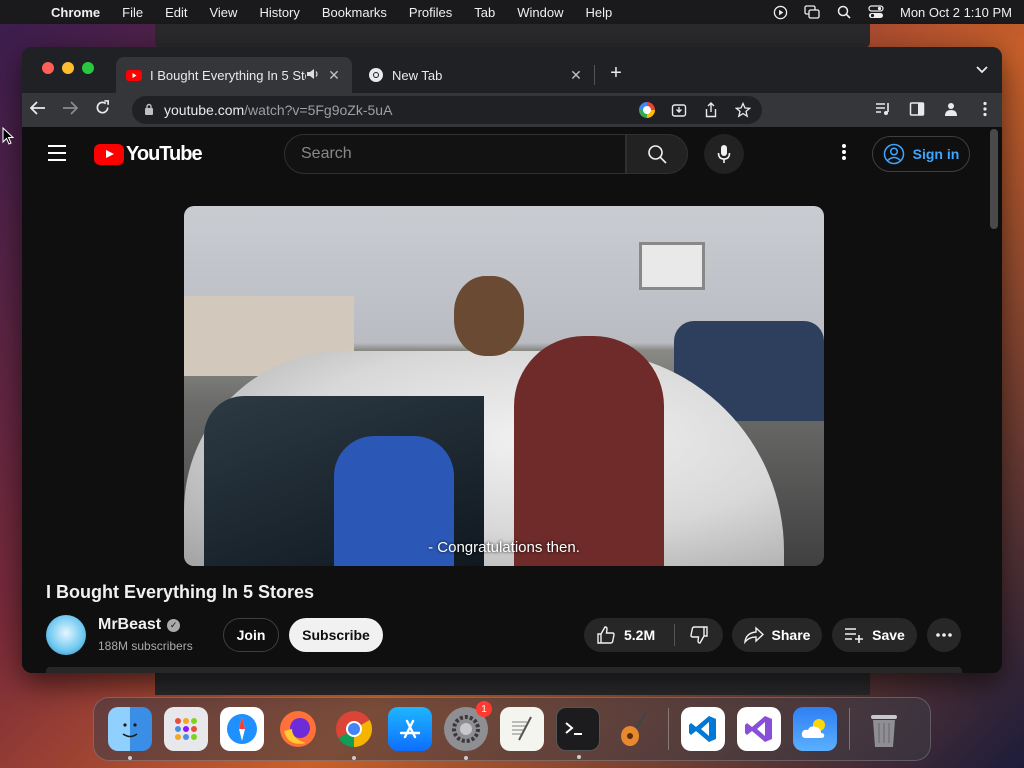 The height and width of the screenshot is (768, 1024). What do you see at coordinates (130, 733) in the screenshot?
I see `finder-icon` at bounding box center [130, 733].